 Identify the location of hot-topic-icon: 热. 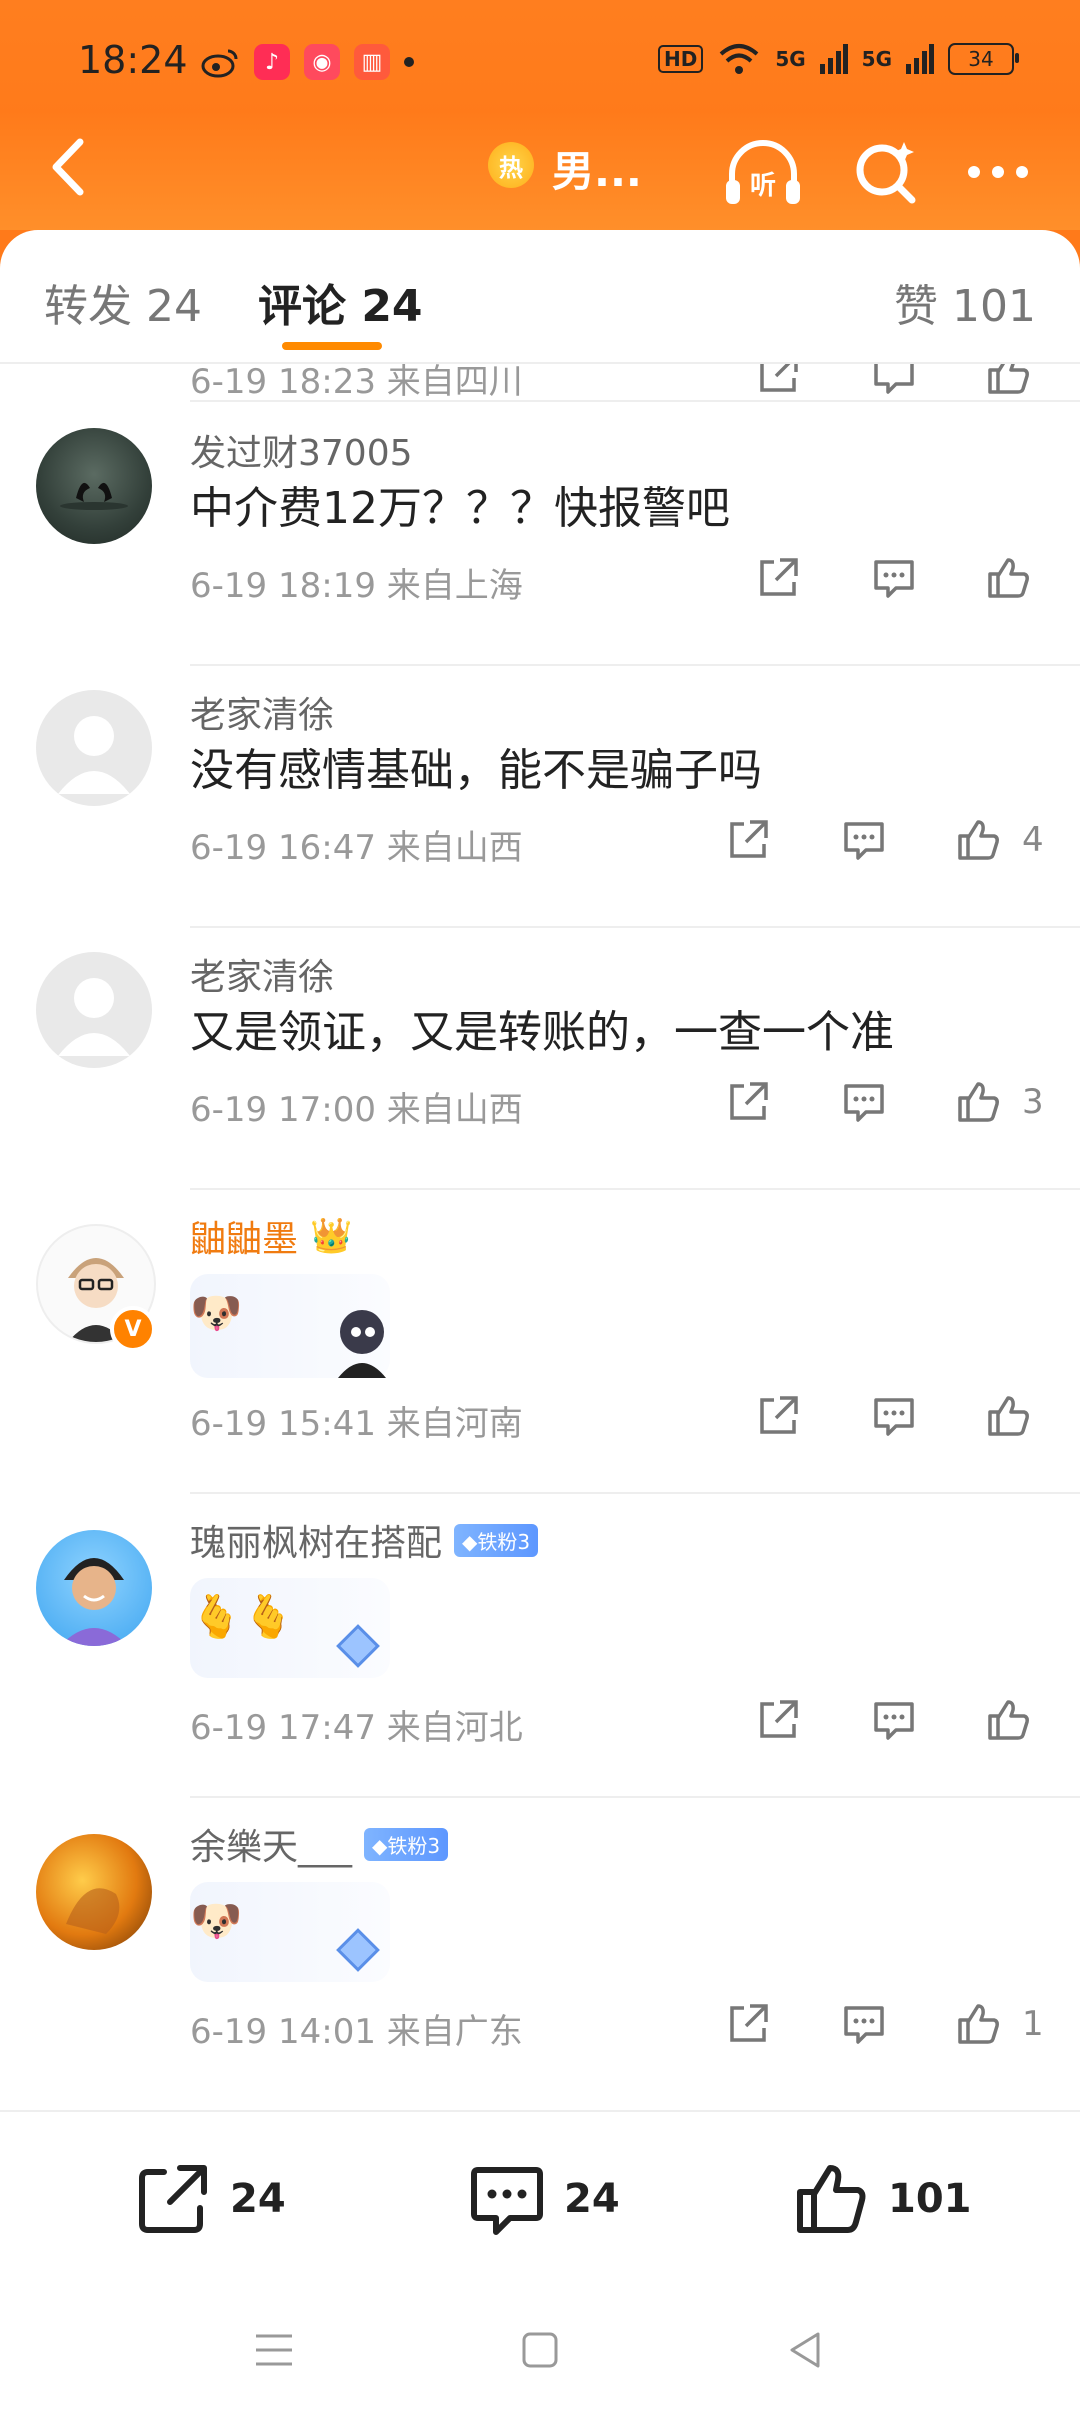
(511, 165).